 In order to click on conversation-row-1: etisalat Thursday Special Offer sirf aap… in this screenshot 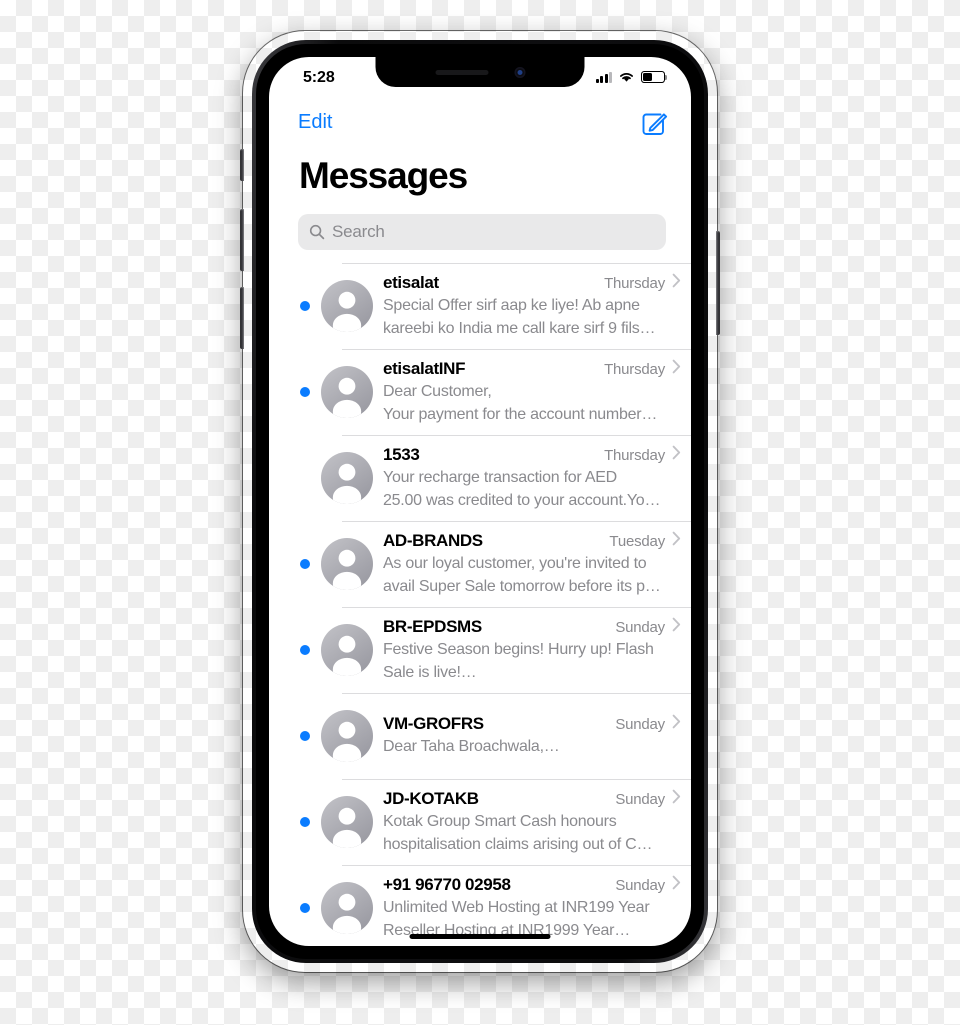, I will do `click(480, 306)`.